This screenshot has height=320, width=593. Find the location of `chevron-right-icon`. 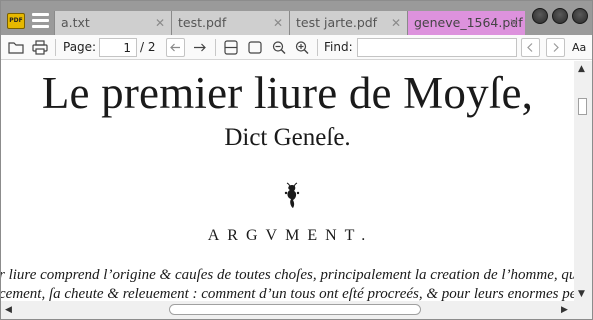

chevron-right-icon is located at coordinates (556, 47).